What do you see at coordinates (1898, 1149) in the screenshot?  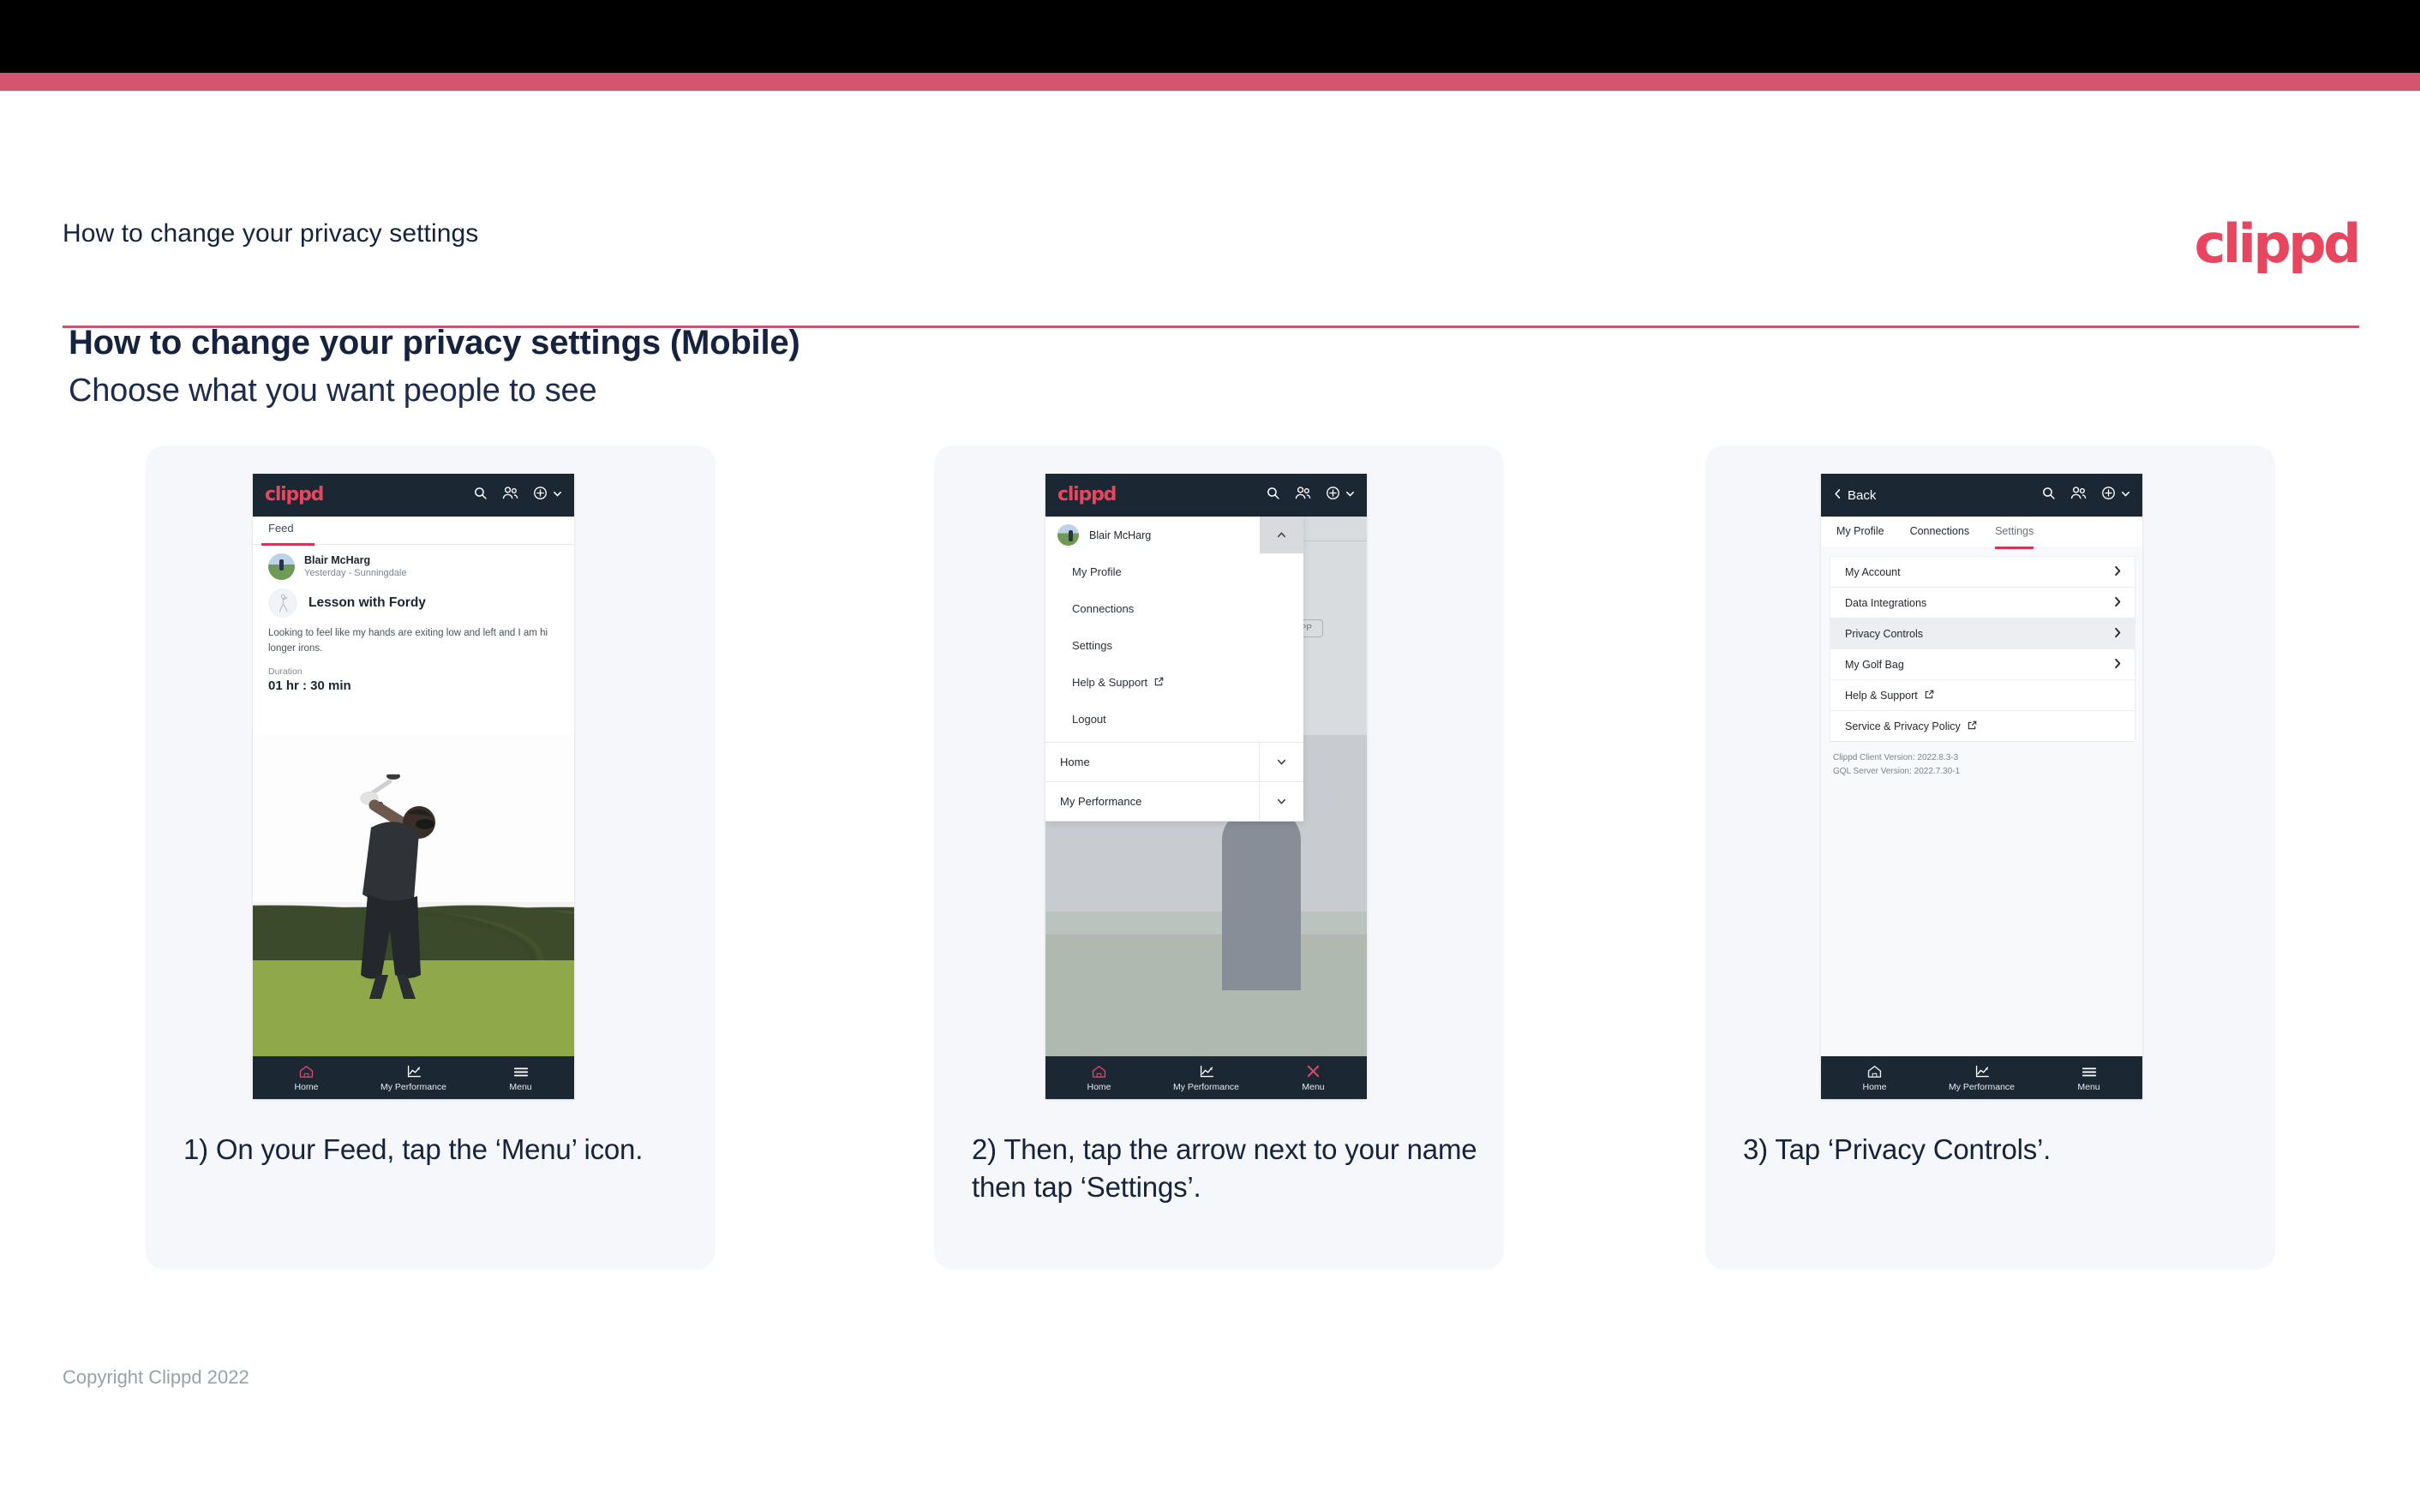 I see `step-caption-3: 3) Tap ‘Privacy Controls’.` at bounding box center [1898, 1149].